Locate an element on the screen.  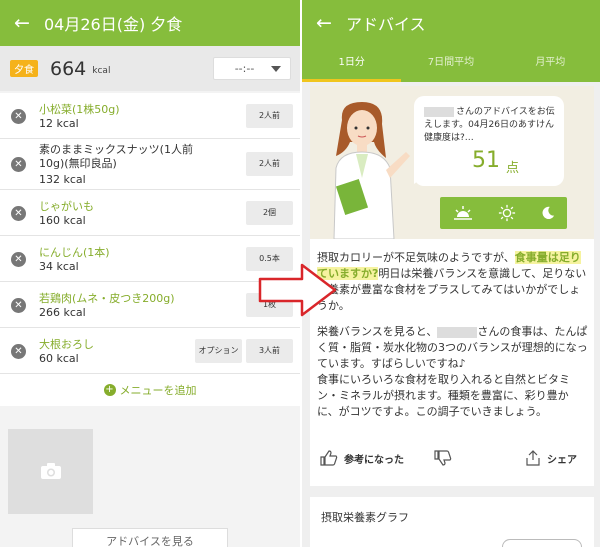
nutrient-graph-title: 摂取栄養素グラフ is located at coordinates (365, 517).